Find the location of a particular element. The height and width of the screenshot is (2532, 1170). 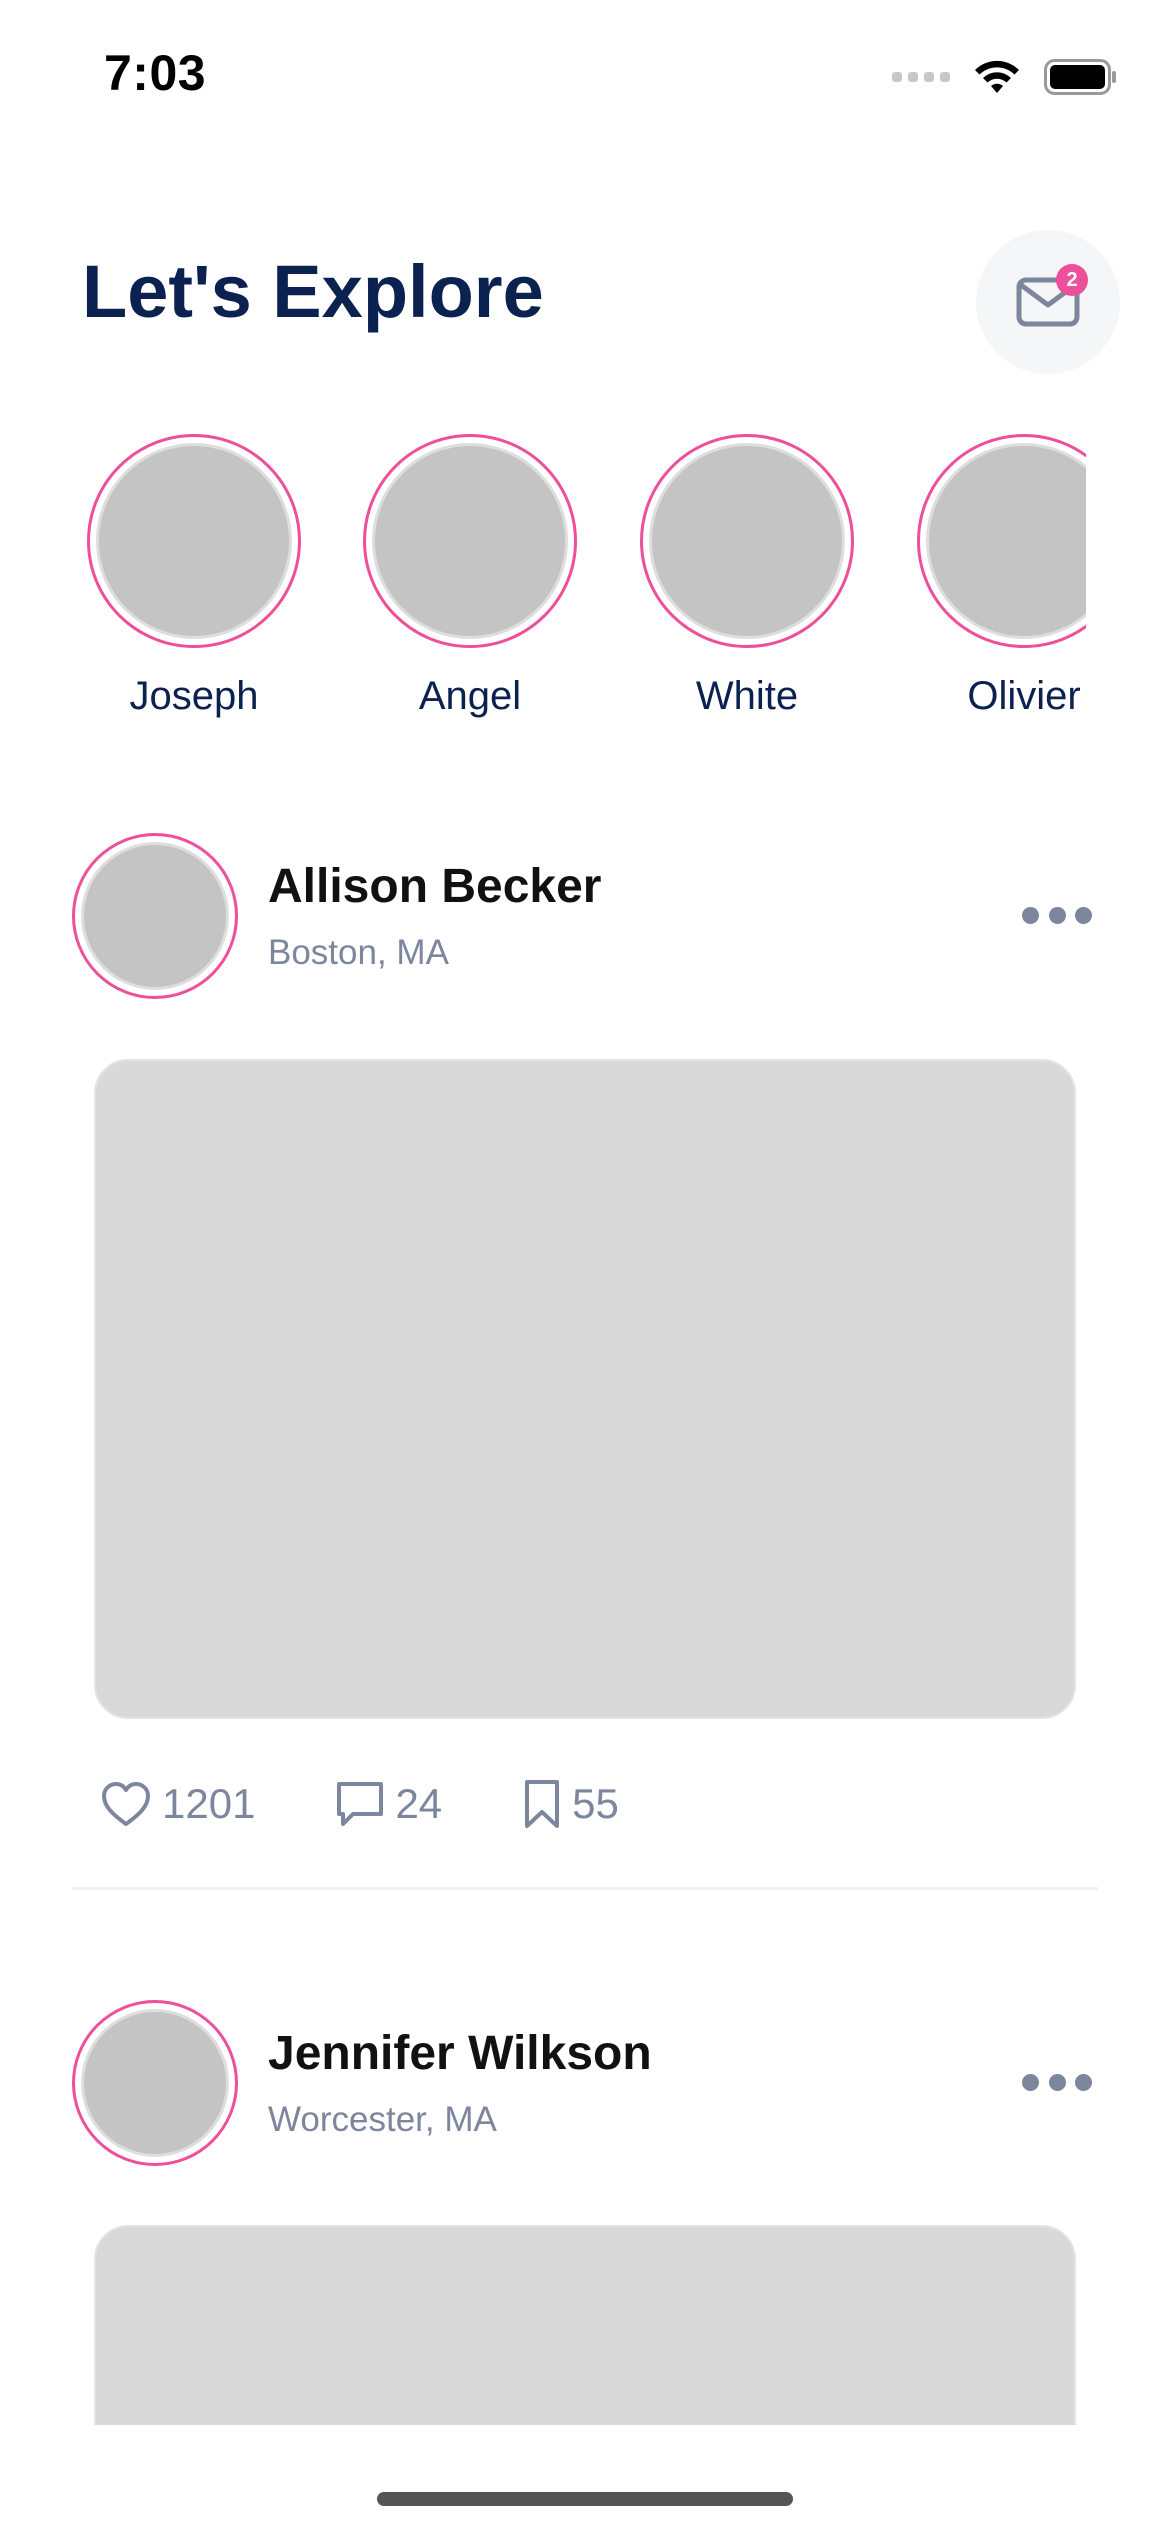

status-time: 7:03 is located at coordinates (155, 73).